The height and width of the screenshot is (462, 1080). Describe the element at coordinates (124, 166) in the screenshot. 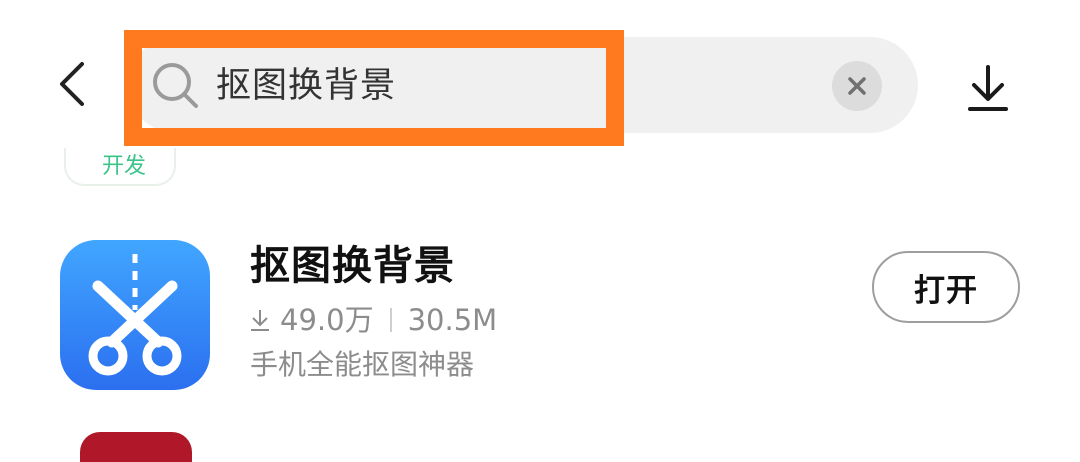

I see `partial-item-label: 开发` at that location.